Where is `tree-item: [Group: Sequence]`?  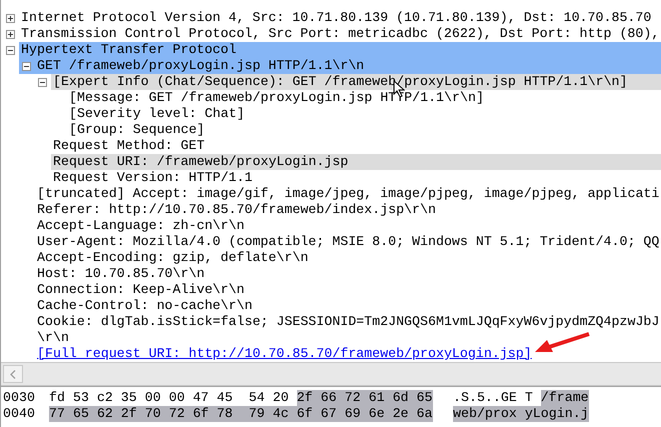
tree-item: [Group: Sequence] is located at coordinates (137, 129).